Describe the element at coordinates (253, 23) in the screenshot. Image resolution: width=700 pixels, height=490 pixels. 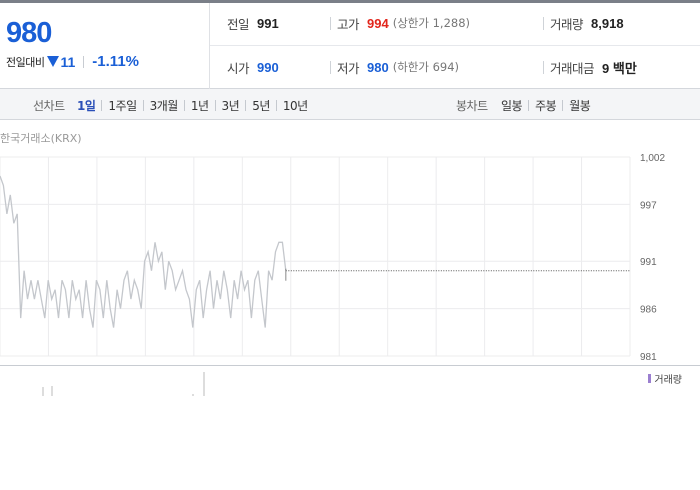
I see `prev-close-cell: 전일 991` at that location.